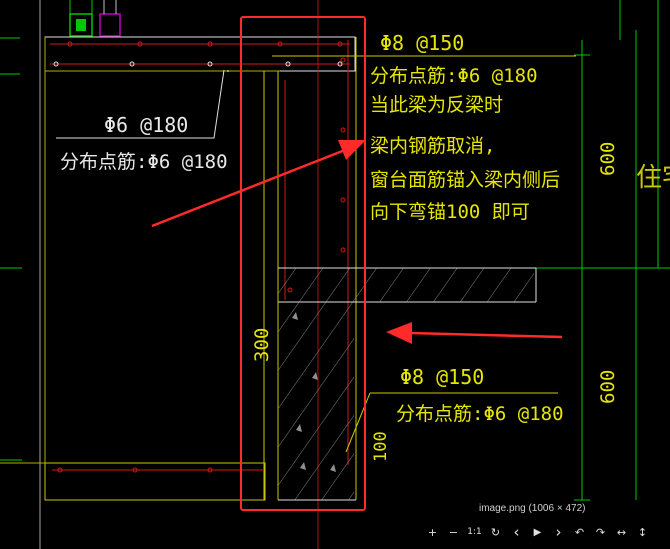 This screenshot has height=549, width=670. I want to click on image-caption: image.png (1006 × 472), so click(532, 508).